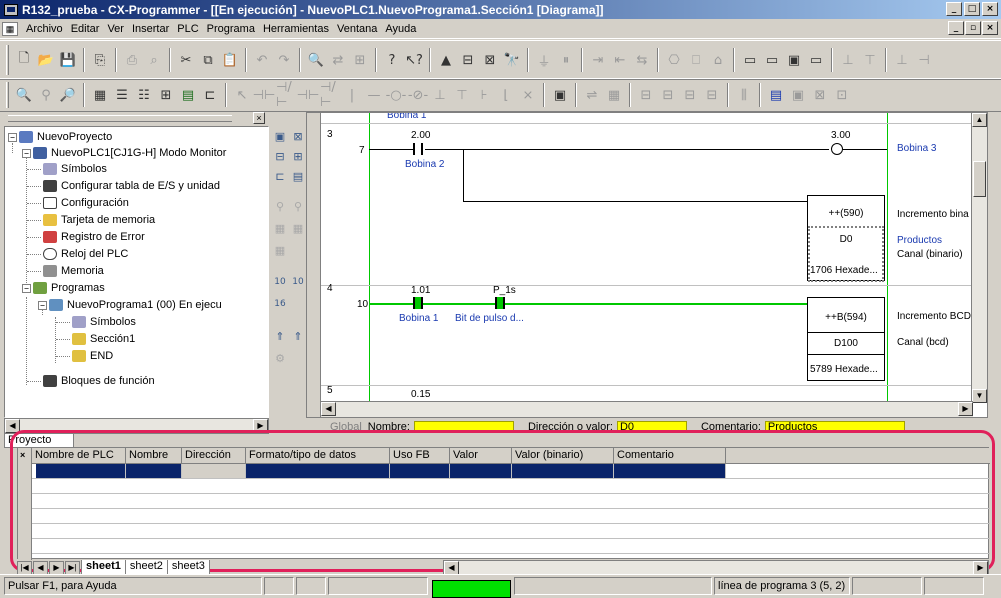 The width and height of the screenshot is (1001, 598). What do you see at coordinates (965, 409) in the screenshot?
I see `scroll-right-icon: ▶` at bounding box center [965, 409].